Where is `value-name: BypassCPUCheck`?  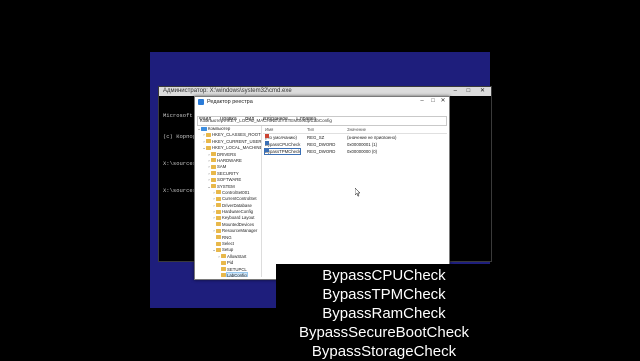
value-name: BypassCPUCheck is located at coordinates (283, 144).